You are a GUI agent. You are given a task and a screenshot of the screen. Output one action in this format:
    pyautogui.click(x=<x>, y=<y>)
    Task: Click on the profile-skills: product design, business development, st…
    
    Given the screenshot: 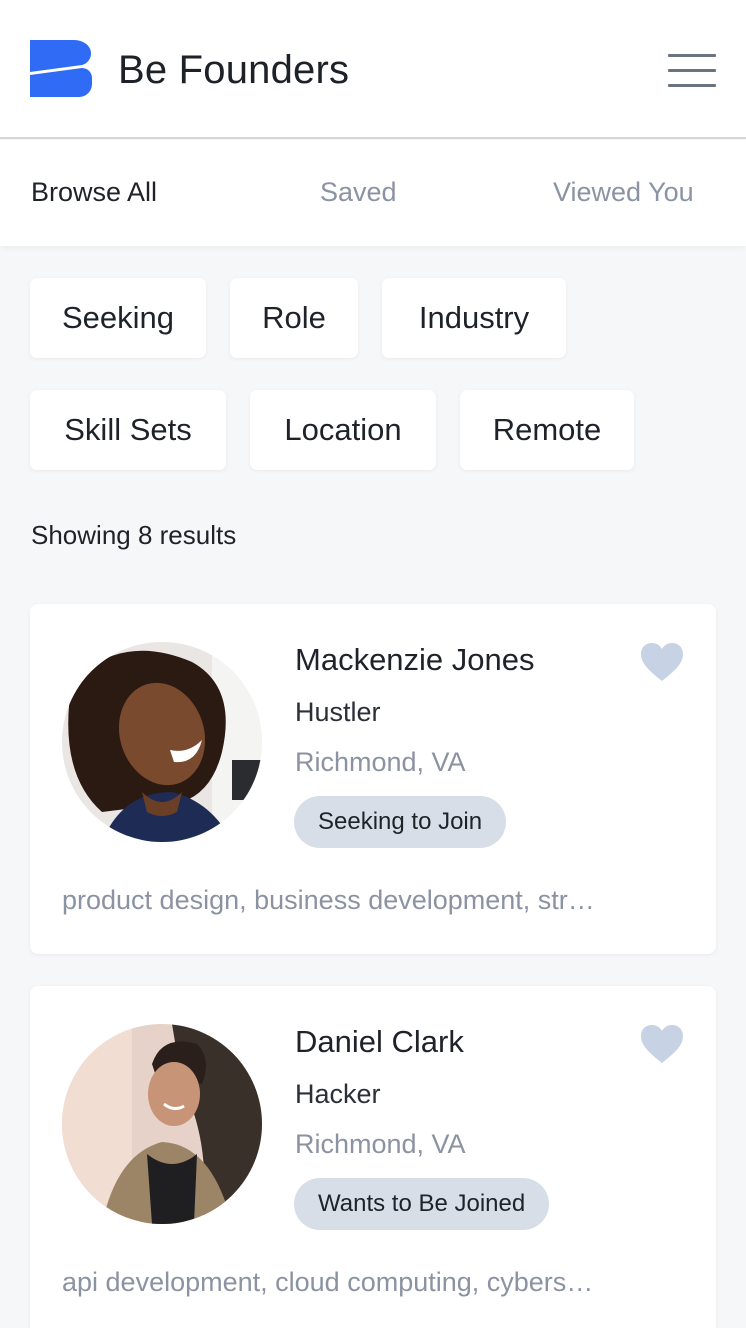 What is the action you would take?
    pyautogui.click(x=328, y=900)
    